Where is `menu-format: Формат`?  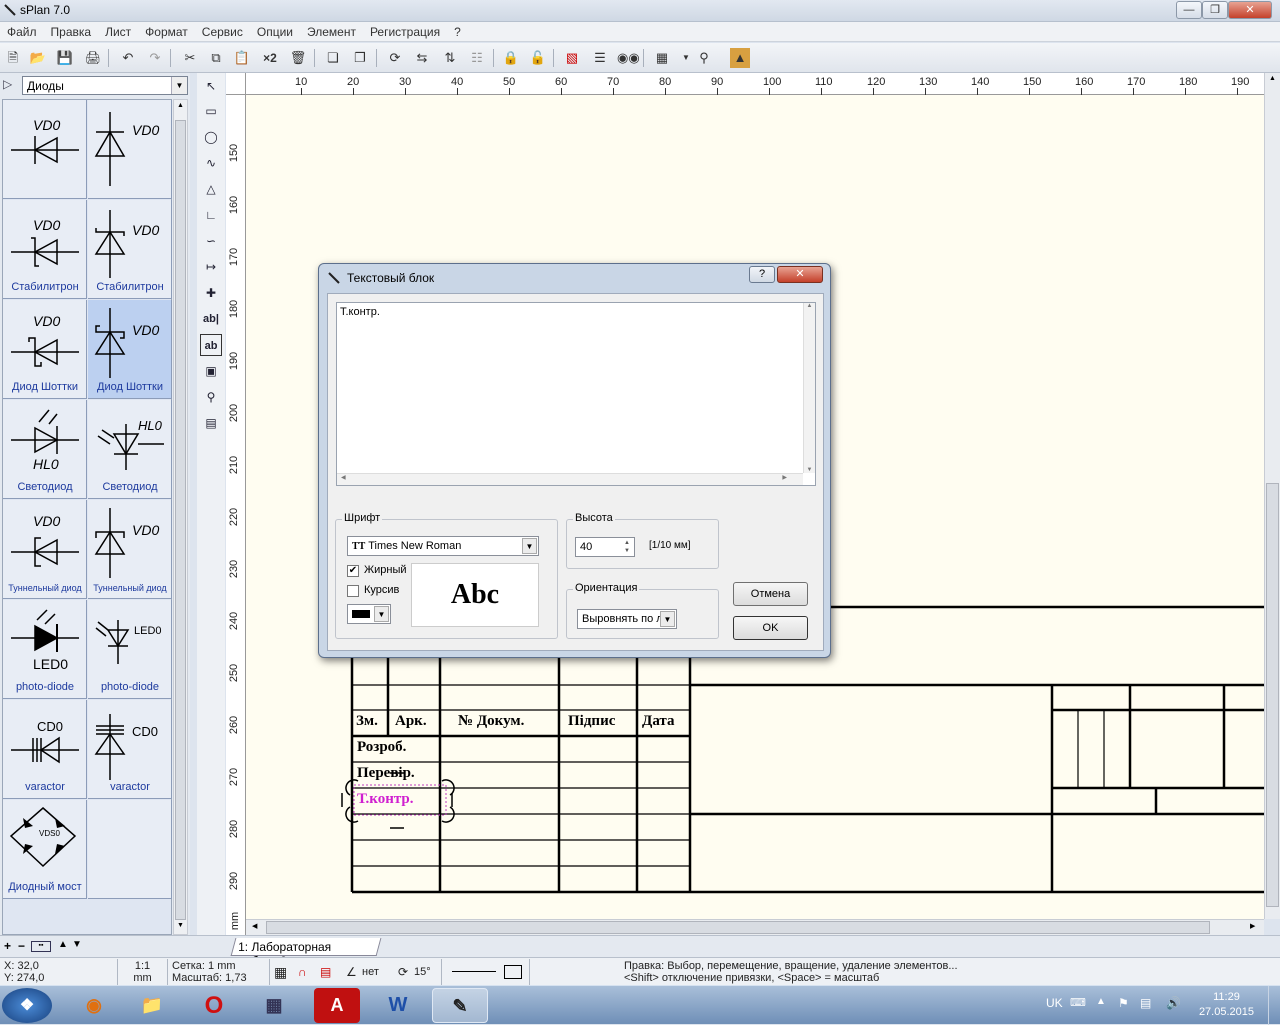
menu-format: Формат is located at coordinates (166, 30).